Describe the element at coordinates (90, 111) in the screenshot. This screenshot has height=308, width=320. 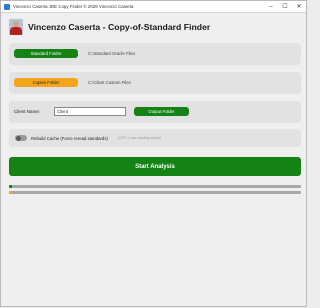
I see `client-name-input: Client` at that location.